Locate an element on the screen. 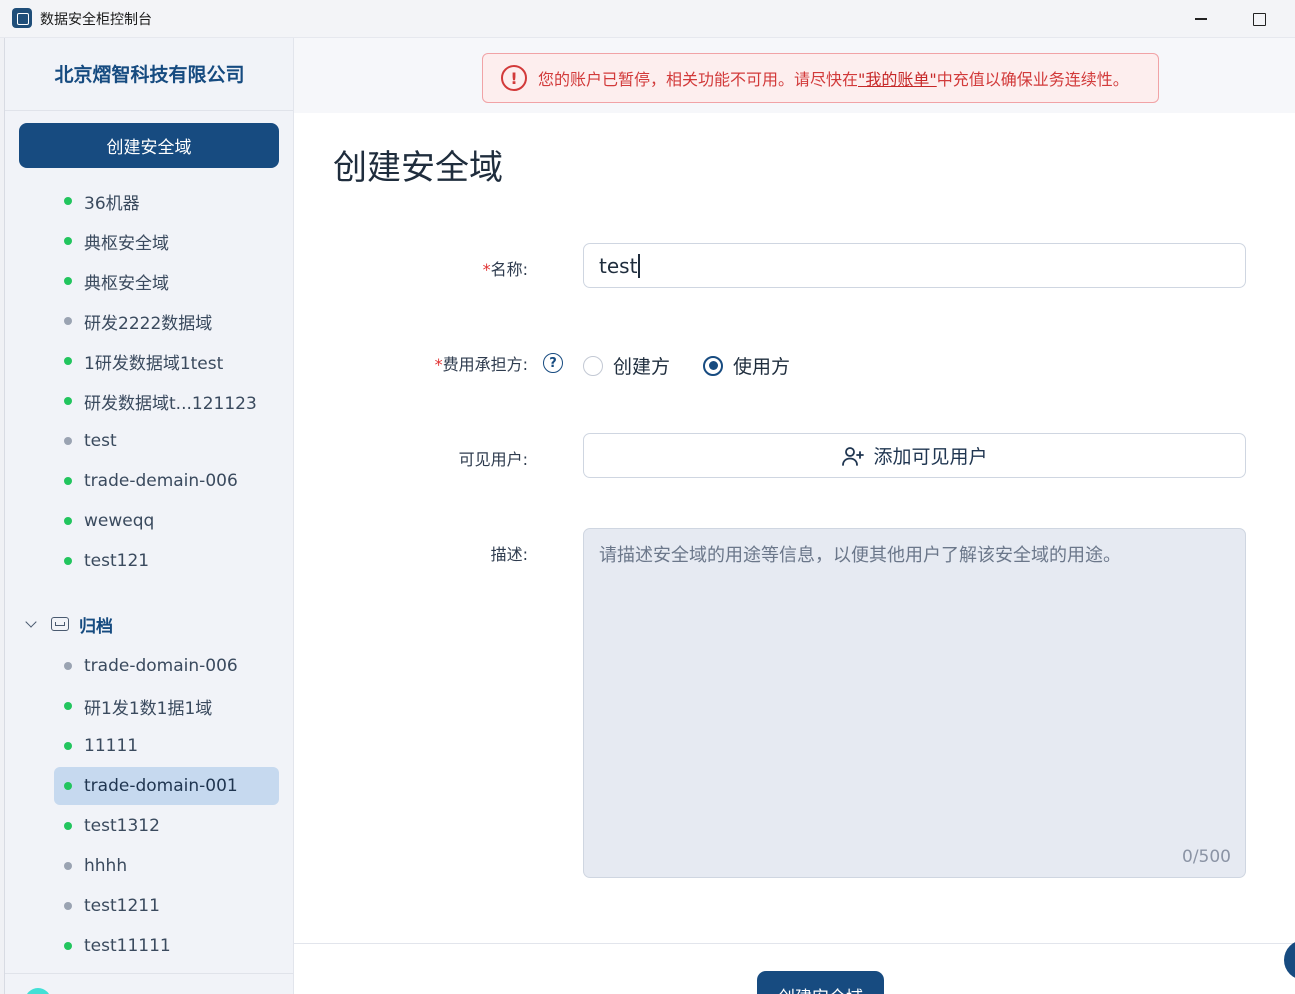 This screenshot has height=994, width=1295. window-titlebar: 数据安全柜控制台 is located at coordinates (647, 19).